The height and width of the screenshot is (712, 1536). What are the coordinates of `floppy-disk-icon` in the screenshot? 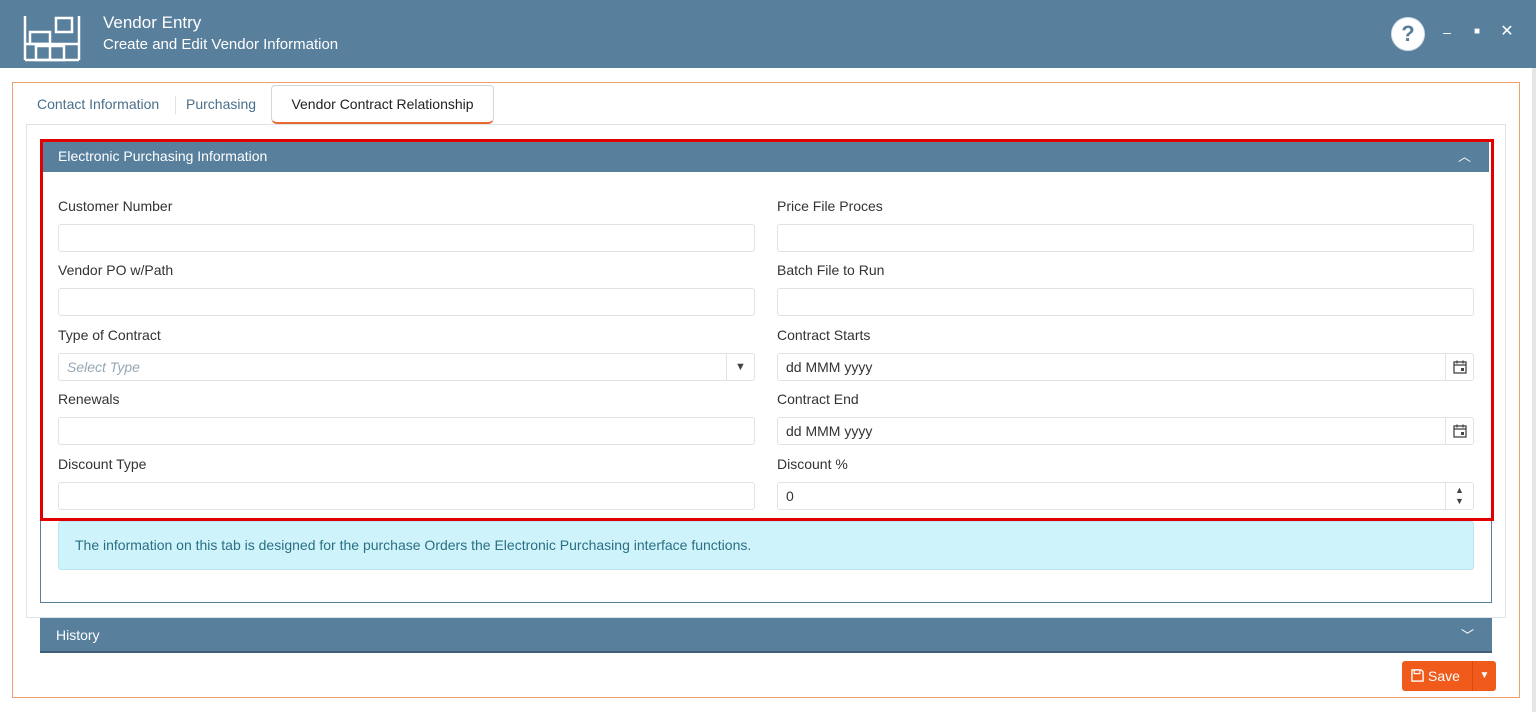 It's located at (1417, 675).